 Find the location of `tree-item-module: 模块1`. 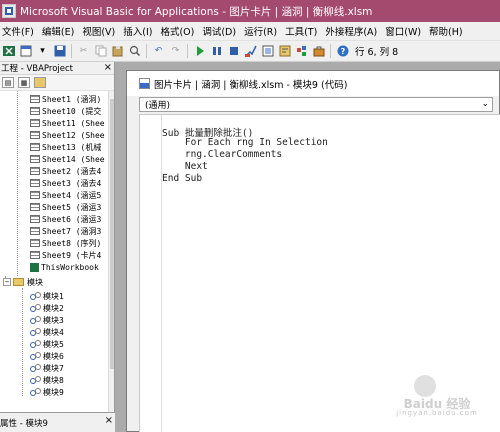

tree-item-module: 模块1 is located at coordinates (47, 296).